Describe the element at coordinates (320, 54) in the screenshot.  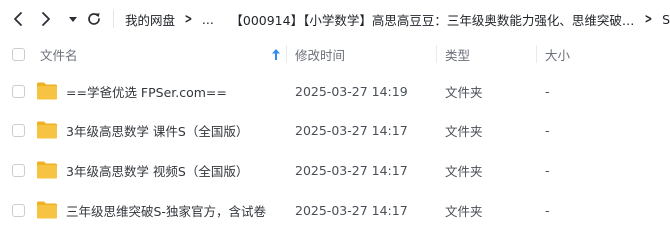
I see `column-header-modified: 修改时间` at that location.